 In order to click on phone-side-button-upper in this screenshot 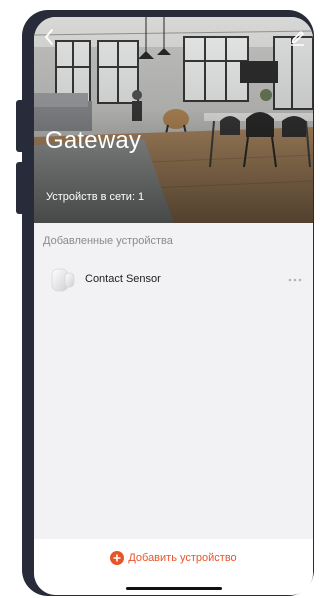, I will do `click(21, 126)`.